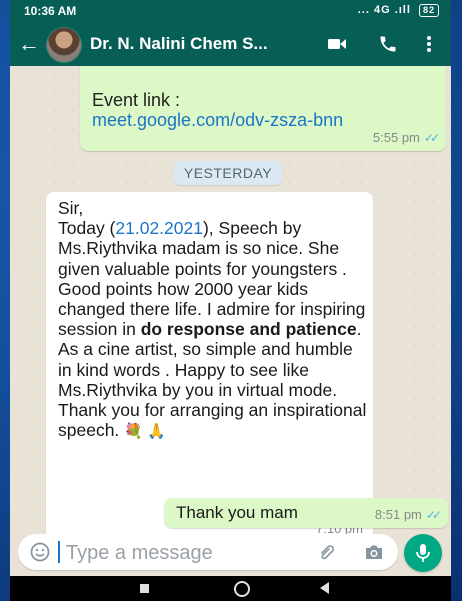 This screenshot has width=462, height=601. Describe the element at coordinates (230, 588) in the screenshot. I see `android-nav-bar` at that location.